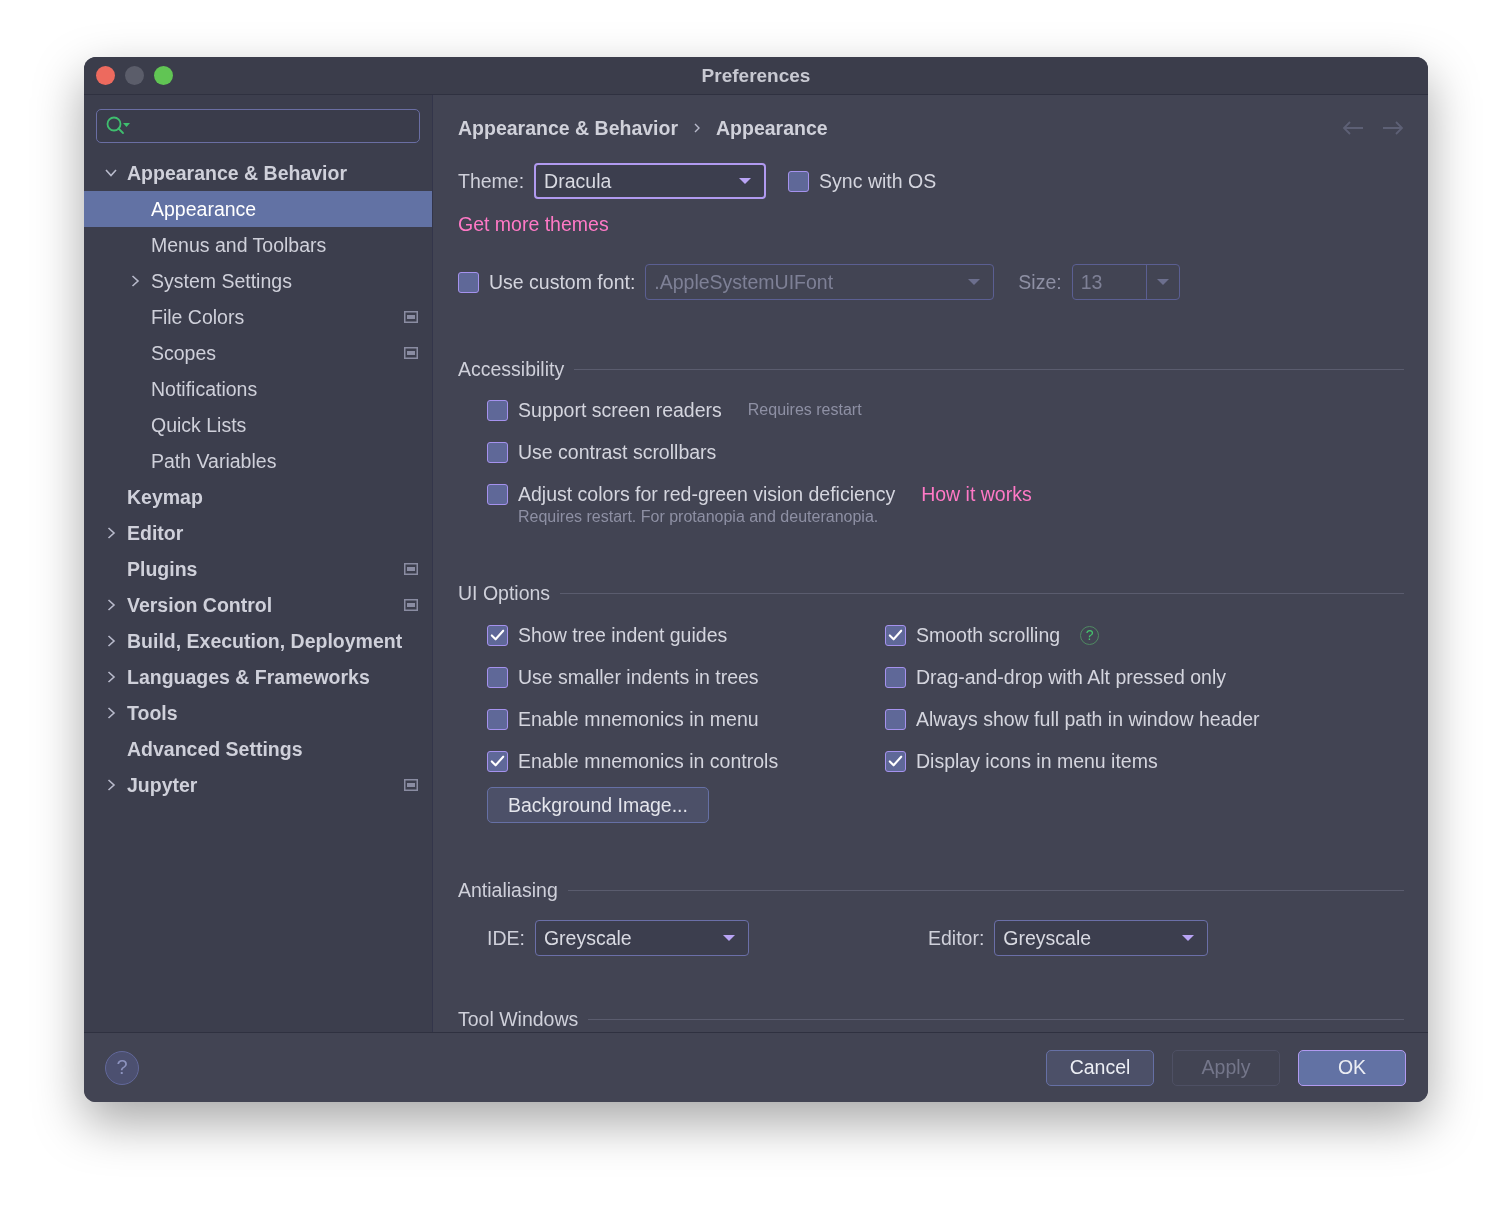 The image size is (1512, 1213). What do you see at coordinates (648, 761) in the screenshot?
I see `checkbox-label: Enable mnemonics in controls` at bounding box center [648, 761].